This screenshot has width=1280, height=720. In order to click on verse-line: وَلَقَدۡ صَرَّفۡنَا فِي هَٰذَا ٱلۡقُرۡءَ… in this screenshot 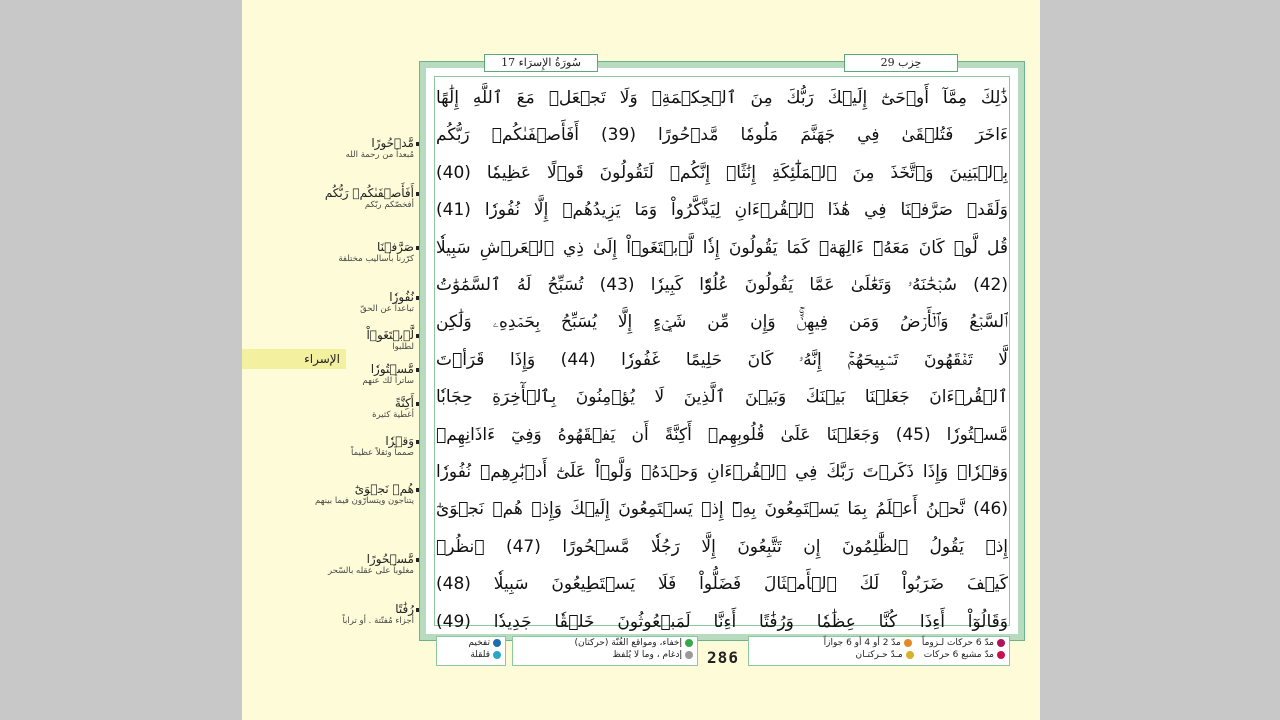, I will do `click(722, 210)`.